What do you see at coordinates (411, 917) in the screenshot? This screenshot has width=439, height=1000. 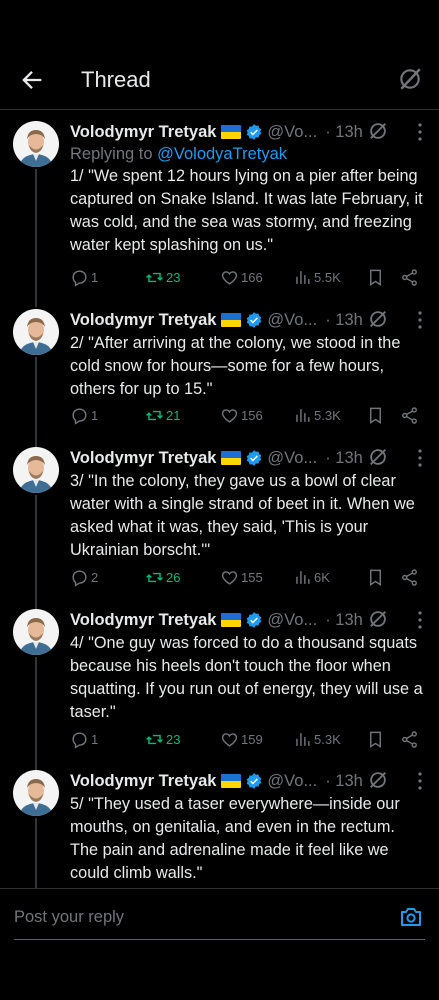 I see `camera-icon` at bounding box center [411, 917].